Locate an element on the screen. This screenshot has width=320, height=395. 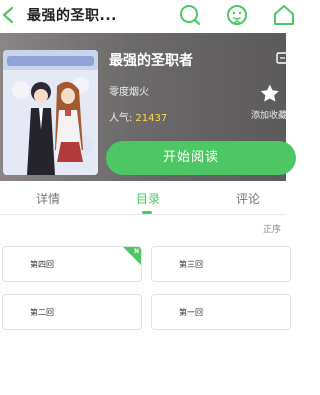
tab-bar: 详情 目录 评论 is located at coordinates (143, 200).